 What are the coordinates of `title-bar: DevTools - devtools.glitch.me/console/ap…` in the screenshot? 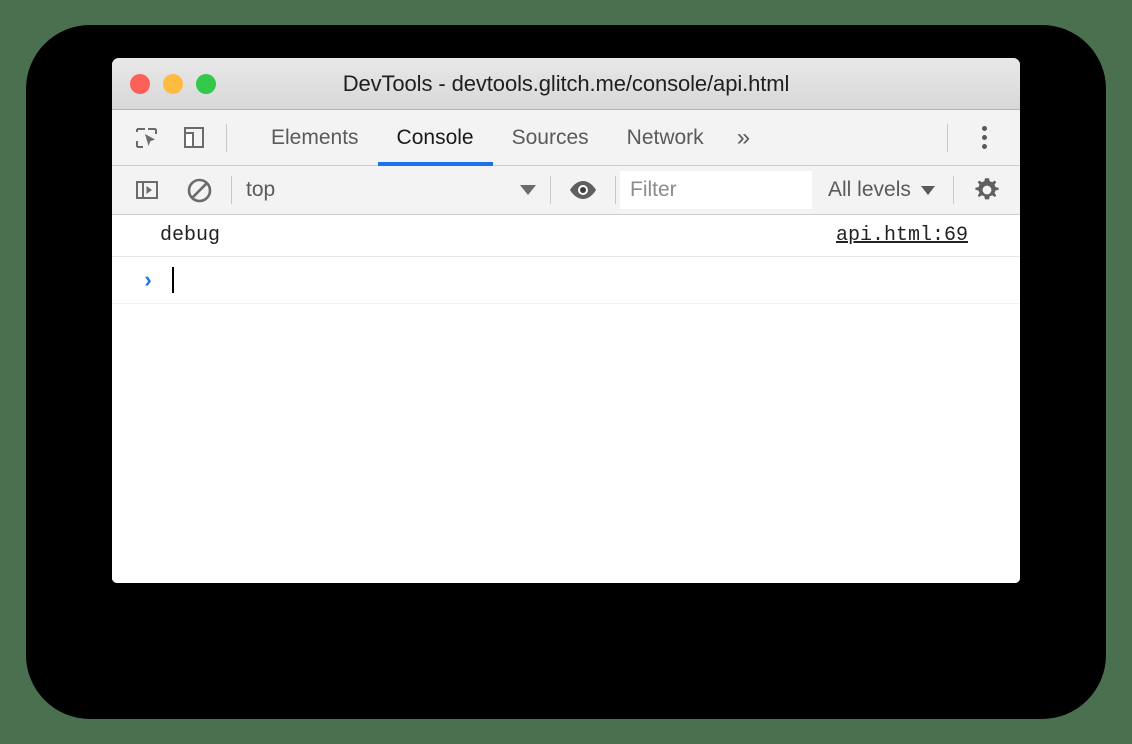 It's located at (566, 84).